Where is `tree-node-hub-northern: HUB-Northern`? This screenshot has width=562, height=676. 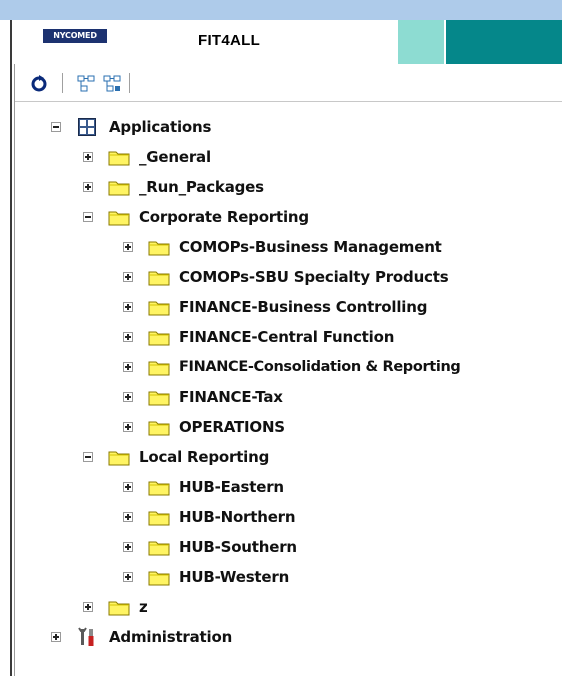 tree-node-hub-northern: HUB-Northern is located at coordinates (209, 517).